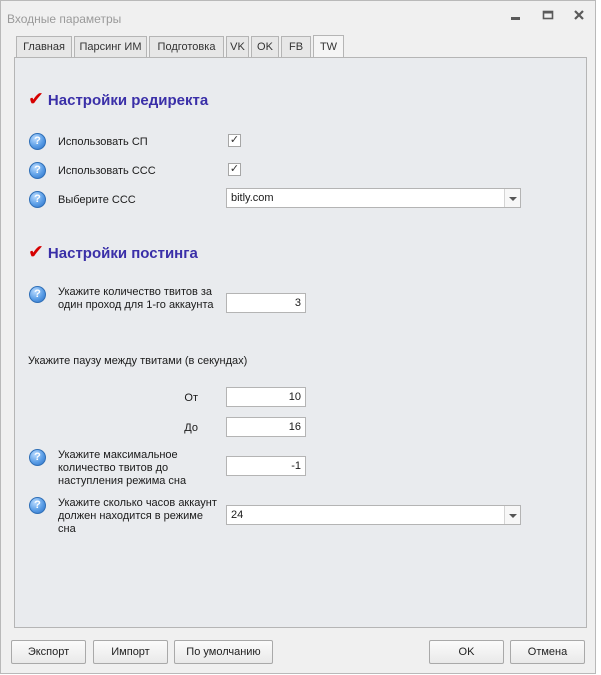 The height and width of the screenshot is (675, 601). I want to click on tweets-per-pass-field: 3, so click(266, 303).